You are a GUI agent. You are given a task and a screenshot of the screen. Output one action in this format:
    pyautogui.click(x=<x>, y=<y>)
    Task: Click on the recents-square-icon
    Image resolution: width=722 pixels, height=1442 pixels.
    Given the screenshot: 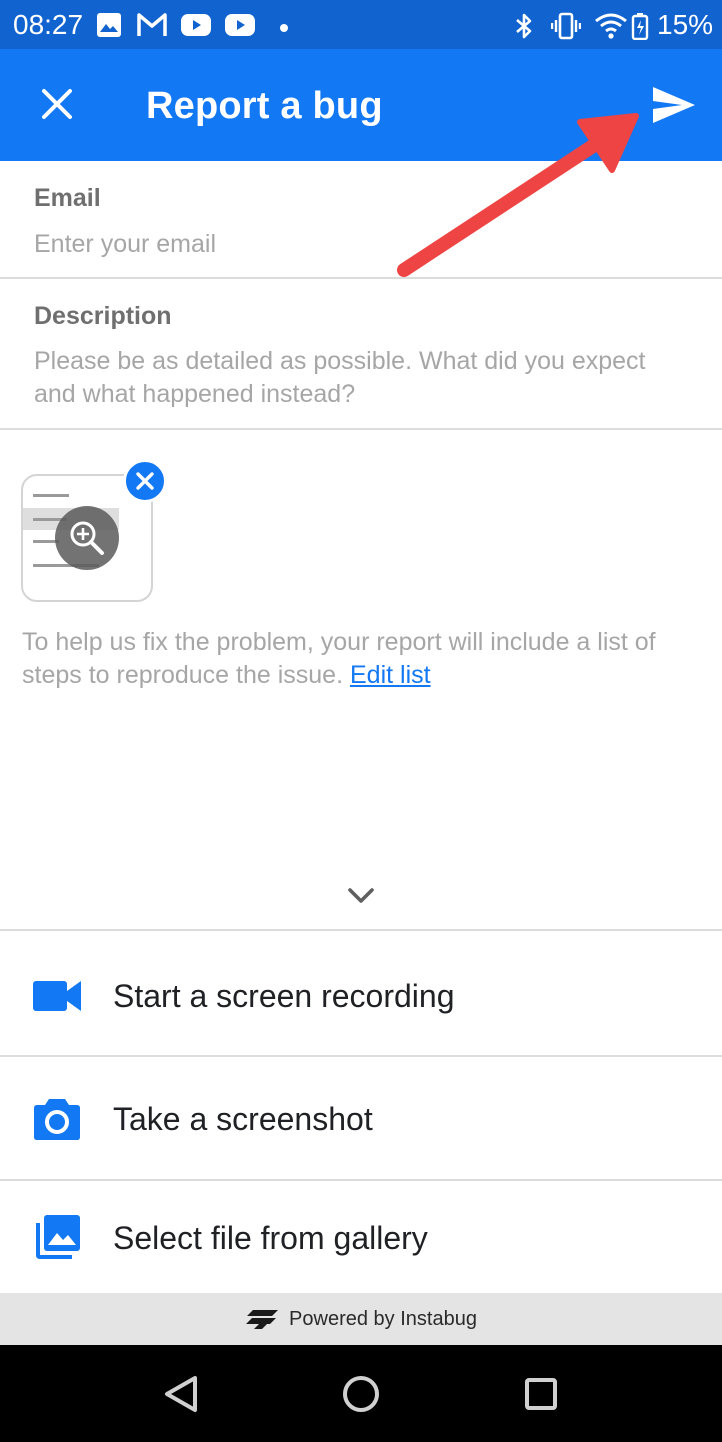 What is the action you would take?
    pyautogui.click(x=541, y=1394)
    